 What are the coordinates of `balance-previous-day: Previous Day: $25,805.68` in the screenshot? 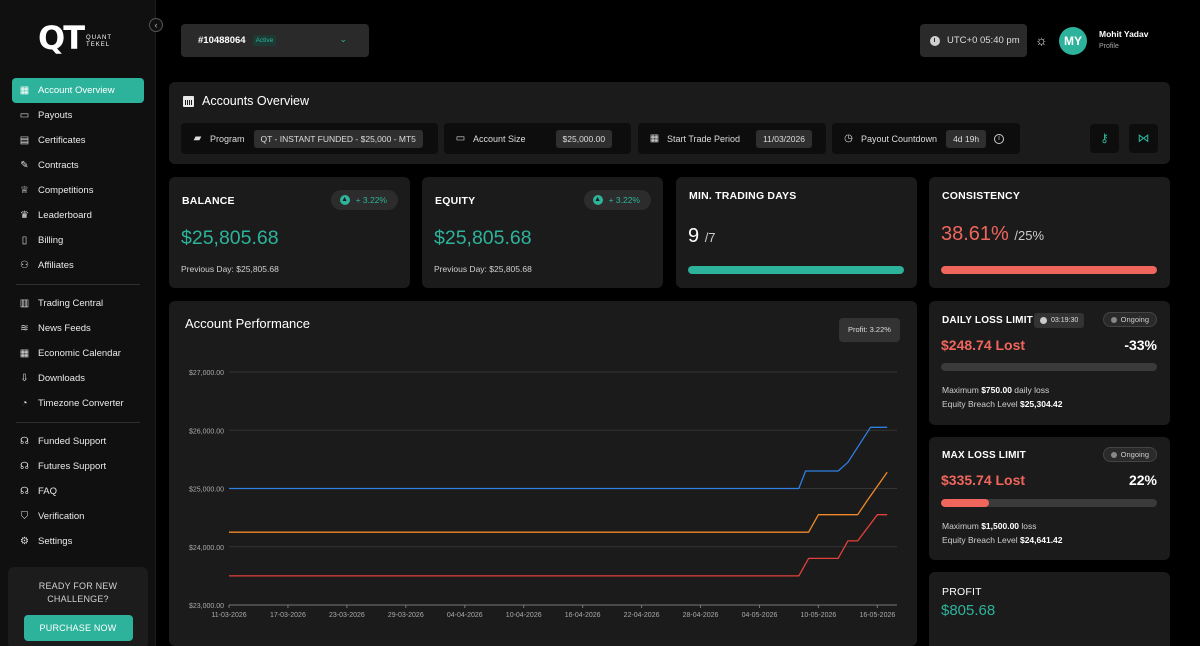 It's located at (230, 269).